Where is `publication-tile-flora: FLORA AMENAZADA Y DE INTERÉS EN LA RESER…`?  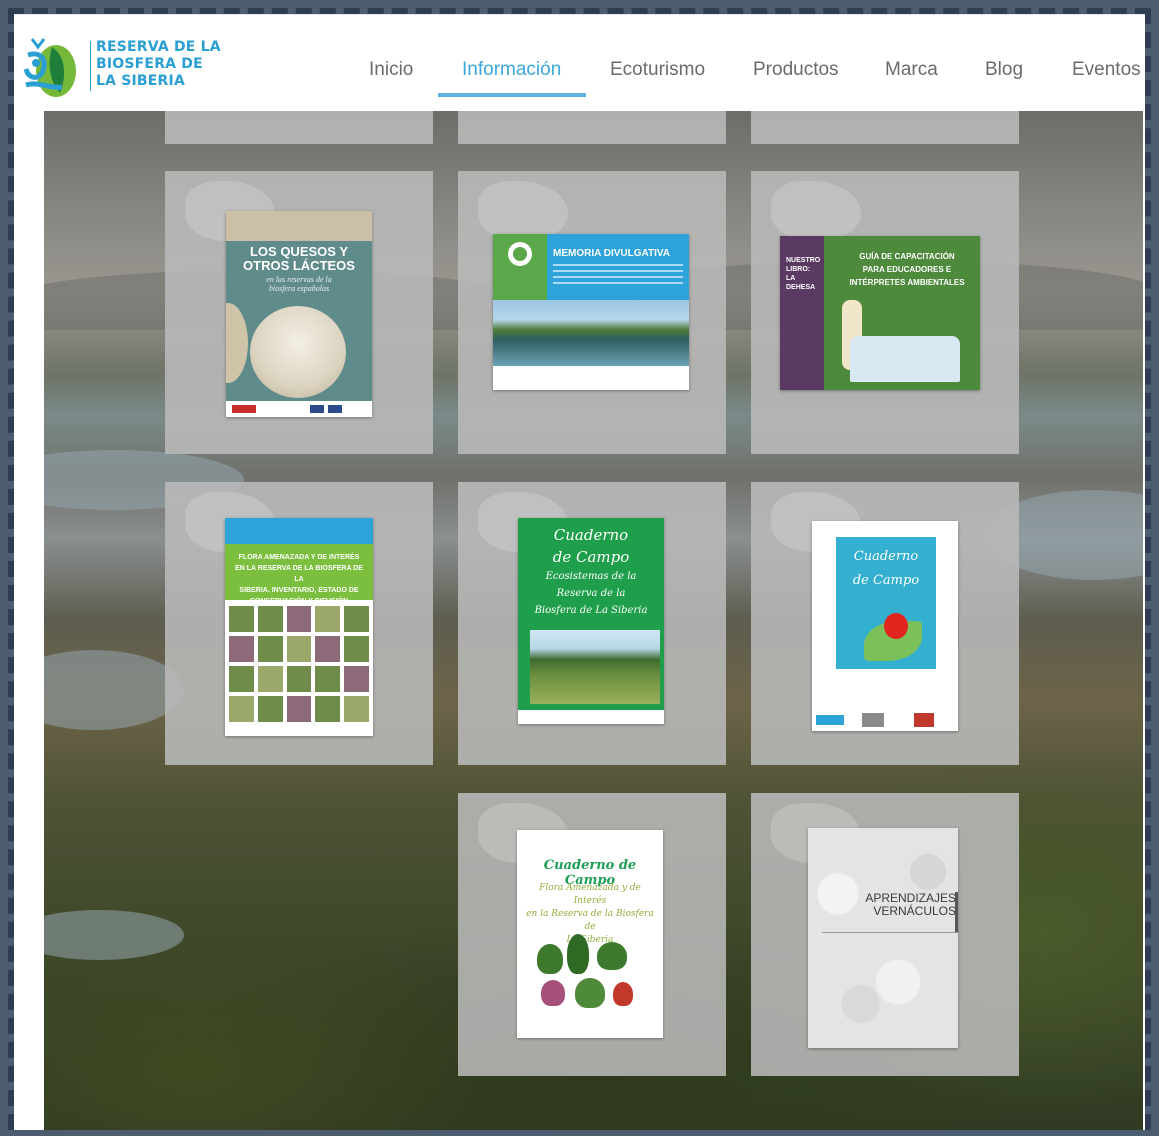 publication-tile-flora: FLORA AMENAZADA Y DE INTERÉS EN LA RESER… is located at coordinates (299, 623).